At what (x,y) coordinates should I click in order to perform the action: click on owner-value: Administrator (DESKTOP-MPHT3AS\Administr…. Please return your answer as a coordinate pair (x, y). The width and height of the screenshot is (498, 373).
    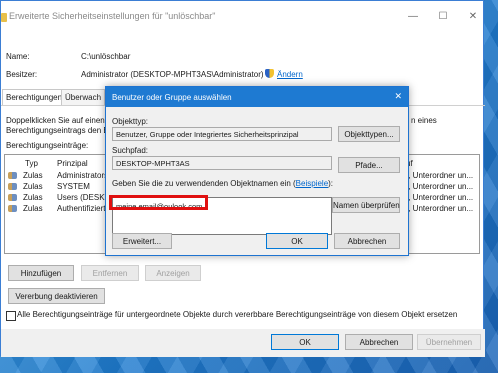
    Looking at the image, I should click on (172, 74).